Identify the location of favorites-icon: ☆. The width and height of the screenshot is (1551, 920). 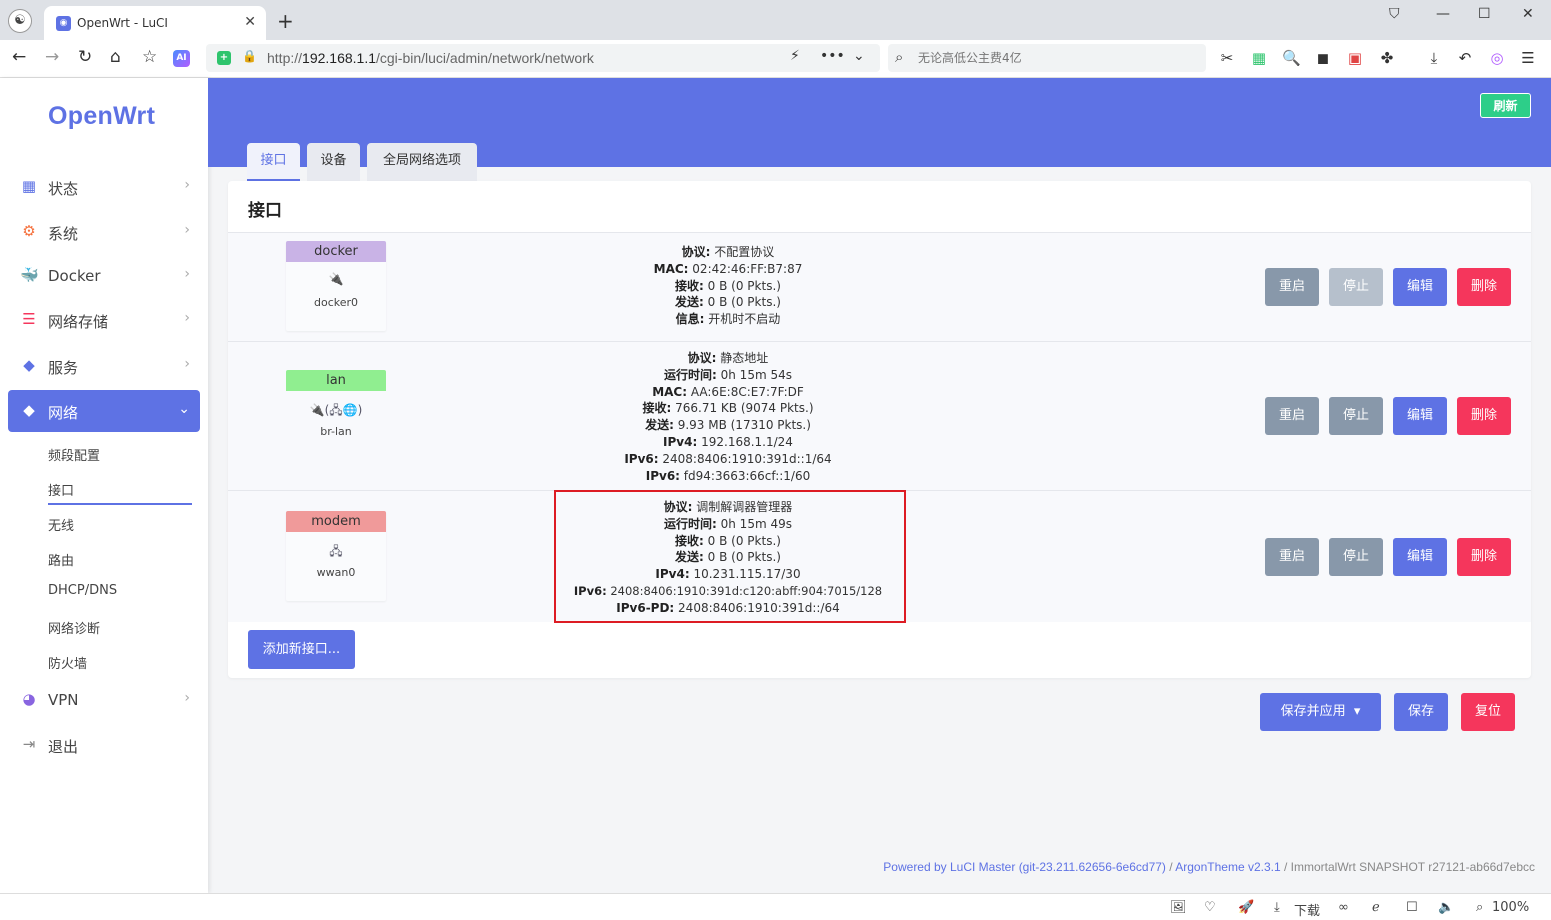
(149, 57).